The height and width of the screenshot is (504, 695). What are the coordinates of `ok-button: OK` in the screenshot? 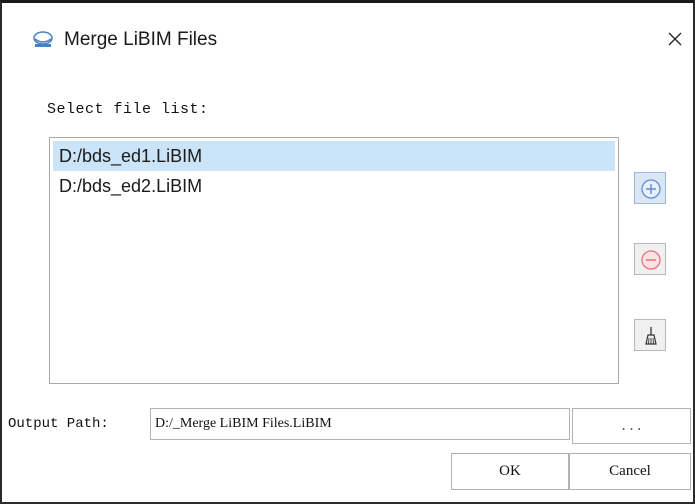 It's located at (510, 471).